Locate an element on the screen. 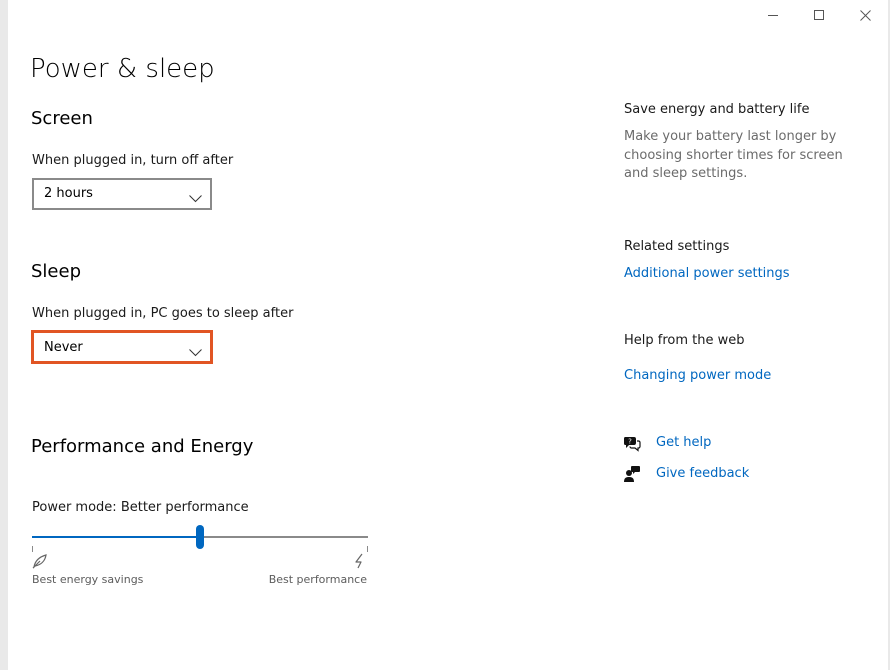 This screenshot has height=670, width=890. screen-plugged-in-label: When plugged in, turn off after is located at coordinates (133, 160).